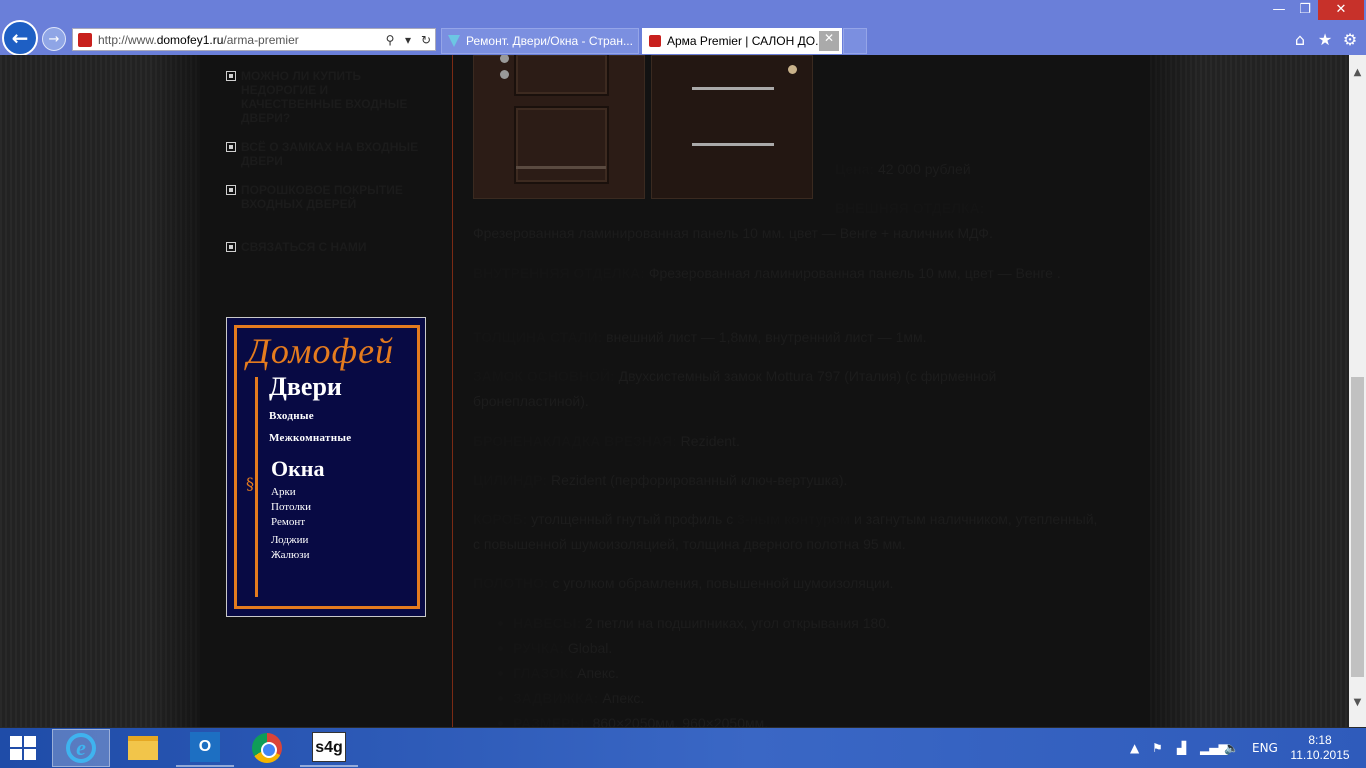 The image size is (1366, 768). Describe the element at coordinates (855, 41) in the screenshot. I see `new-tab-button` at that location.